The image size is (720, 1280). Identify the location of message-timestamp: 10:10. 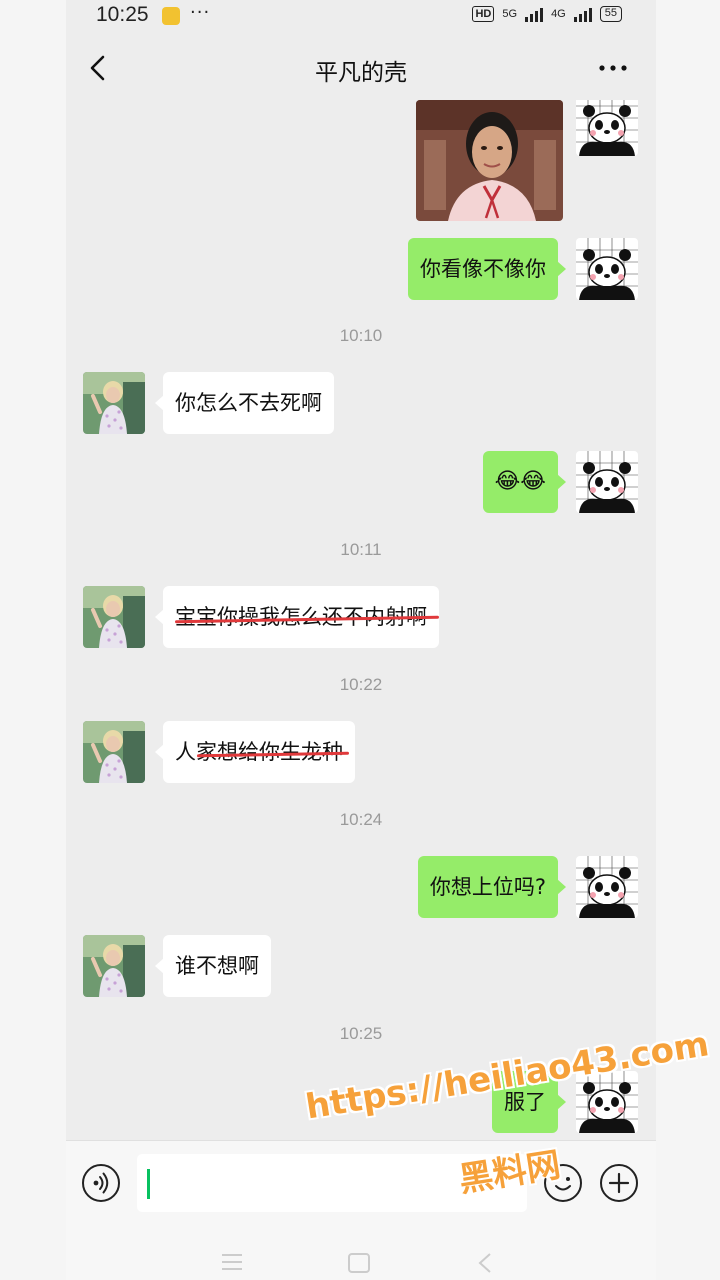
(361, 335).